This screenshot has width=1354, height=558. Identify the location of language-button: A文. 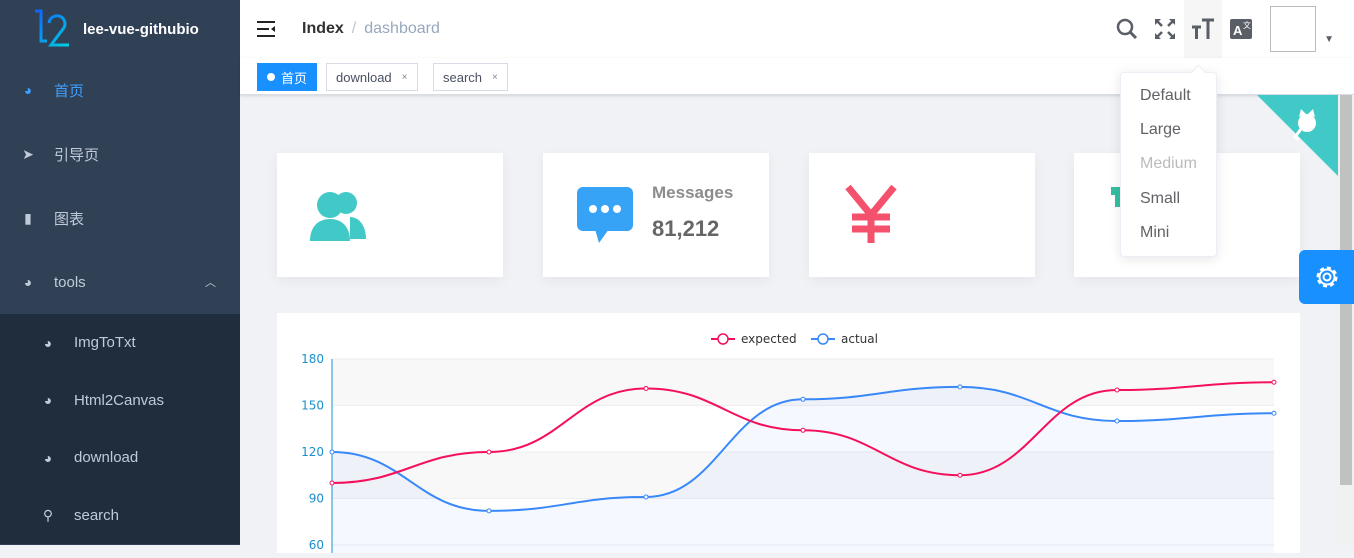
(1241, 29).